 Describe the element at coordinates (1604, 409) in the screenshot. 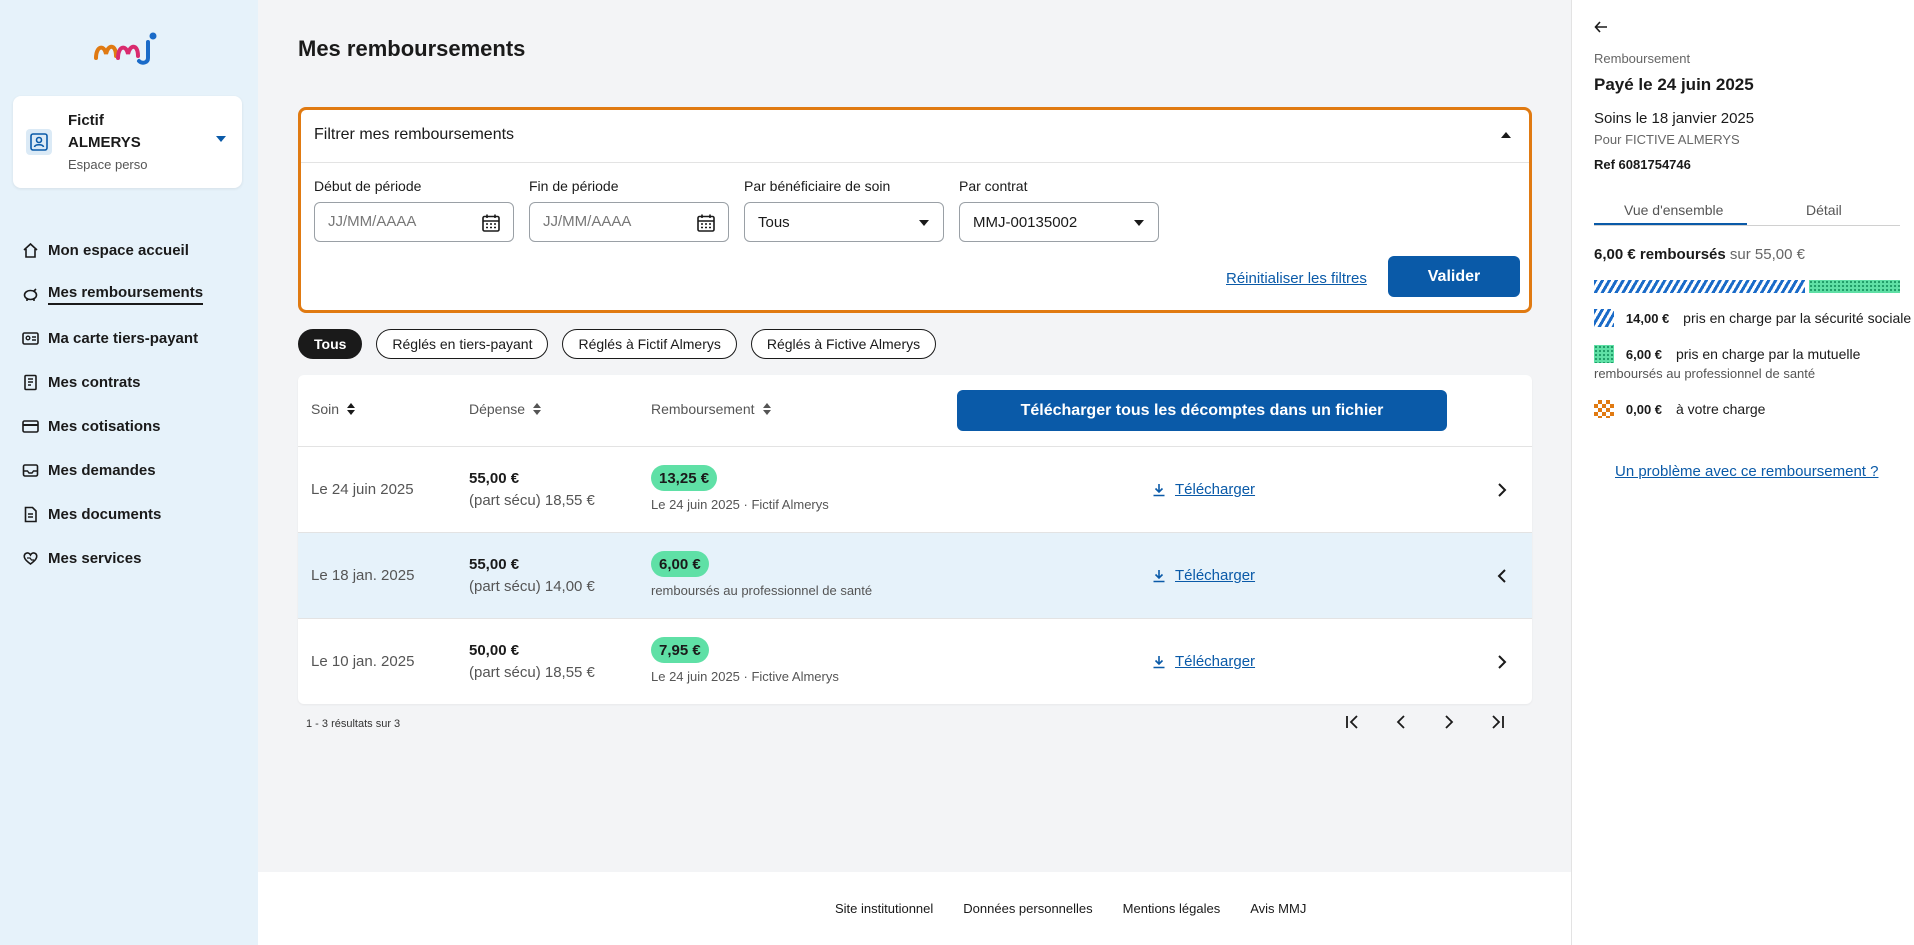

I see `swatch-charge` at that location.